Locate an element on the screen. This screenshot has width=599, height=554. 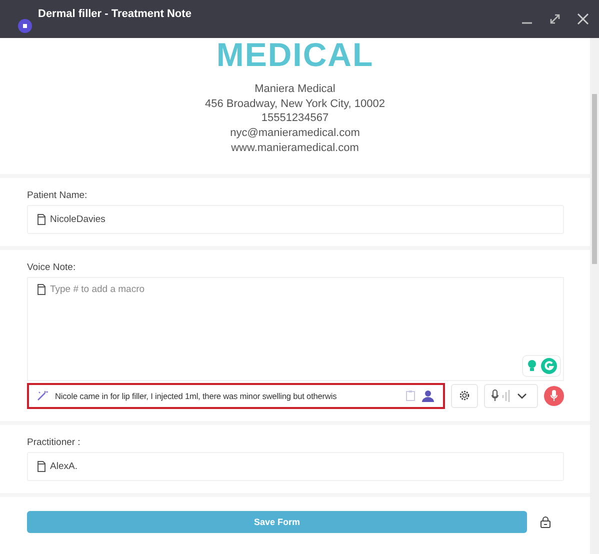
clipboard-icon is located at coordinates (410, 396).